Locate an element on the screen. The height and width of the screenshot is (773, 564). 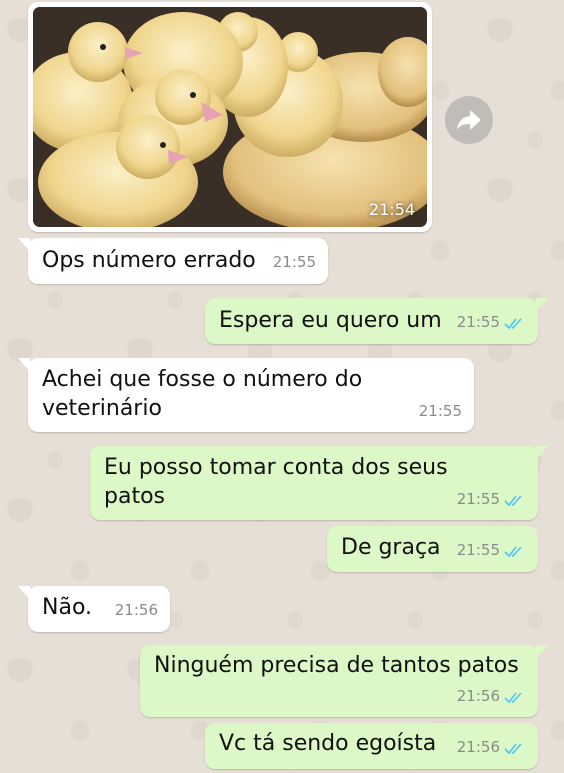
message-text: Vc tá sendo egoísta is located at coordinates (328, 743).